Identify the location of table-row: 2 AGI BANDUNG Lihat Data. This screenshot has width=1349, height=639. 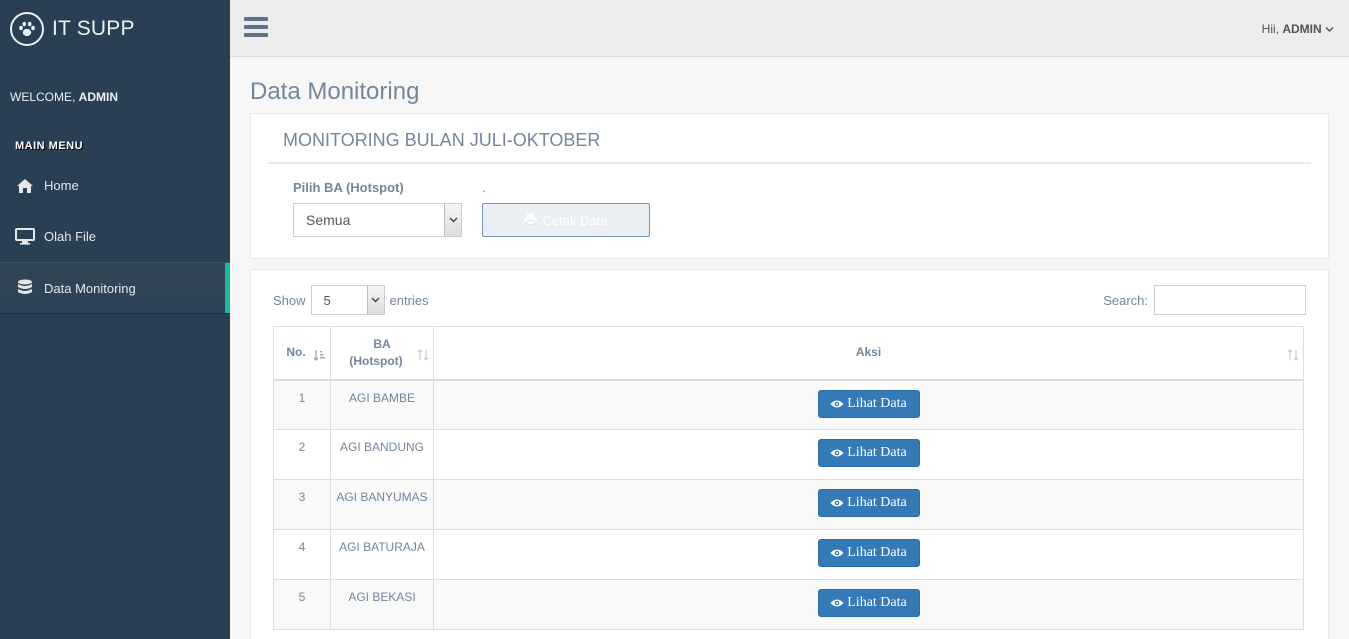
(788, 454).